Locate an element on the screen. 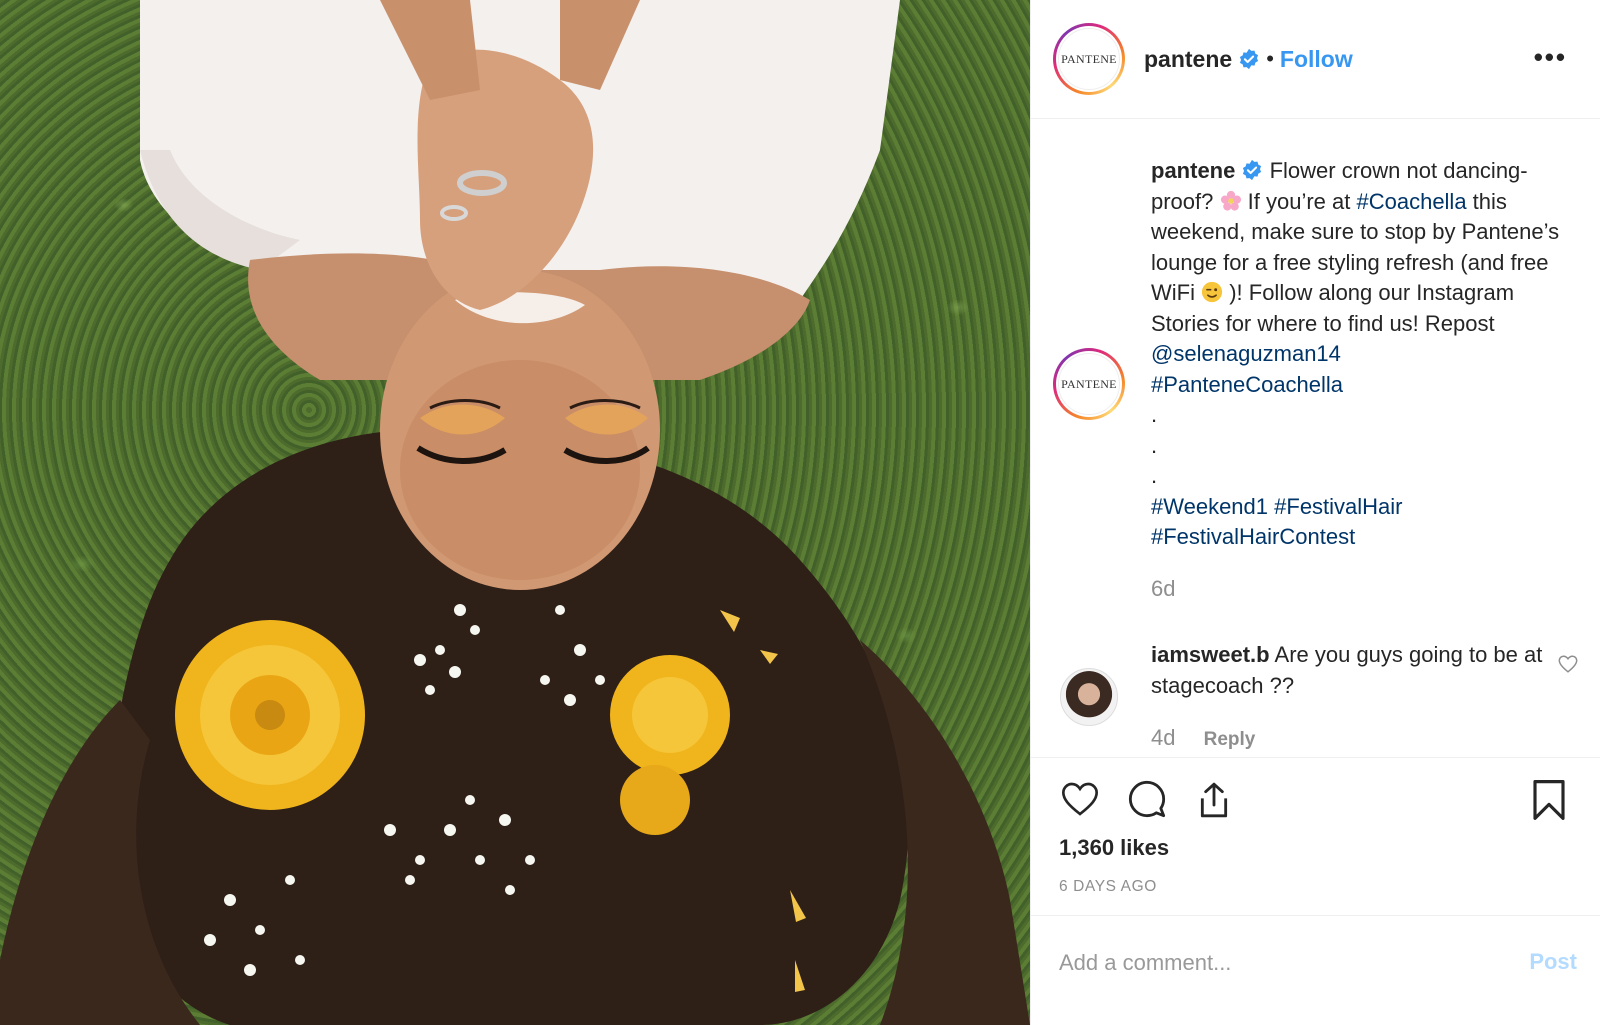 This screenshot has width=1600, height=1025. hashtag-festivalhair: #FestivalHair is located at coordinates (1338, 506).